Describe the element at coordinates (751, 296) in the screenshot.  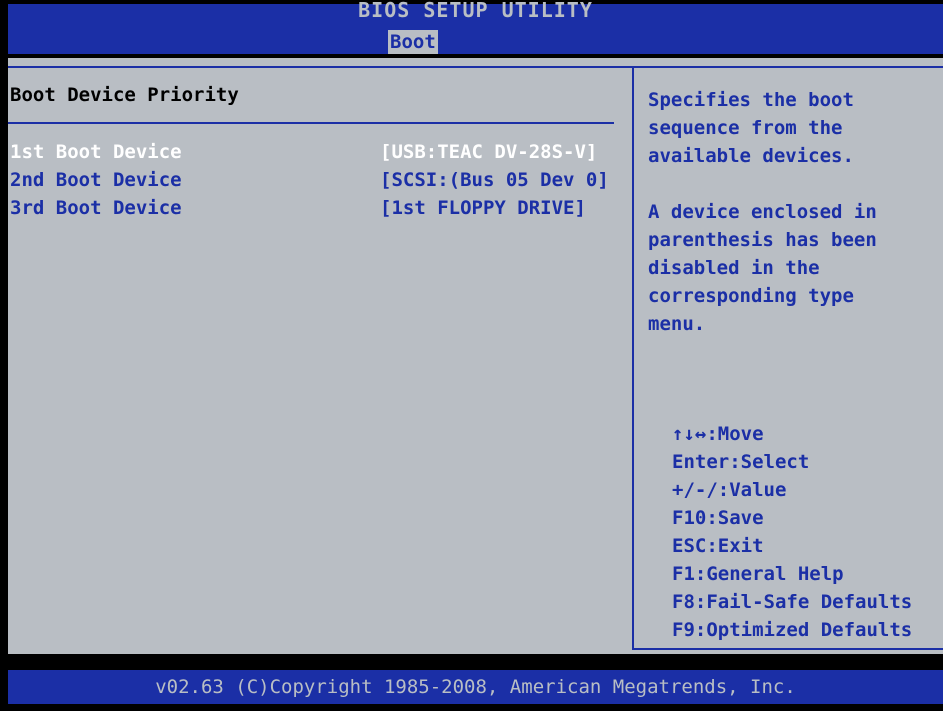
I see `help-line: corresponding type` at that location.